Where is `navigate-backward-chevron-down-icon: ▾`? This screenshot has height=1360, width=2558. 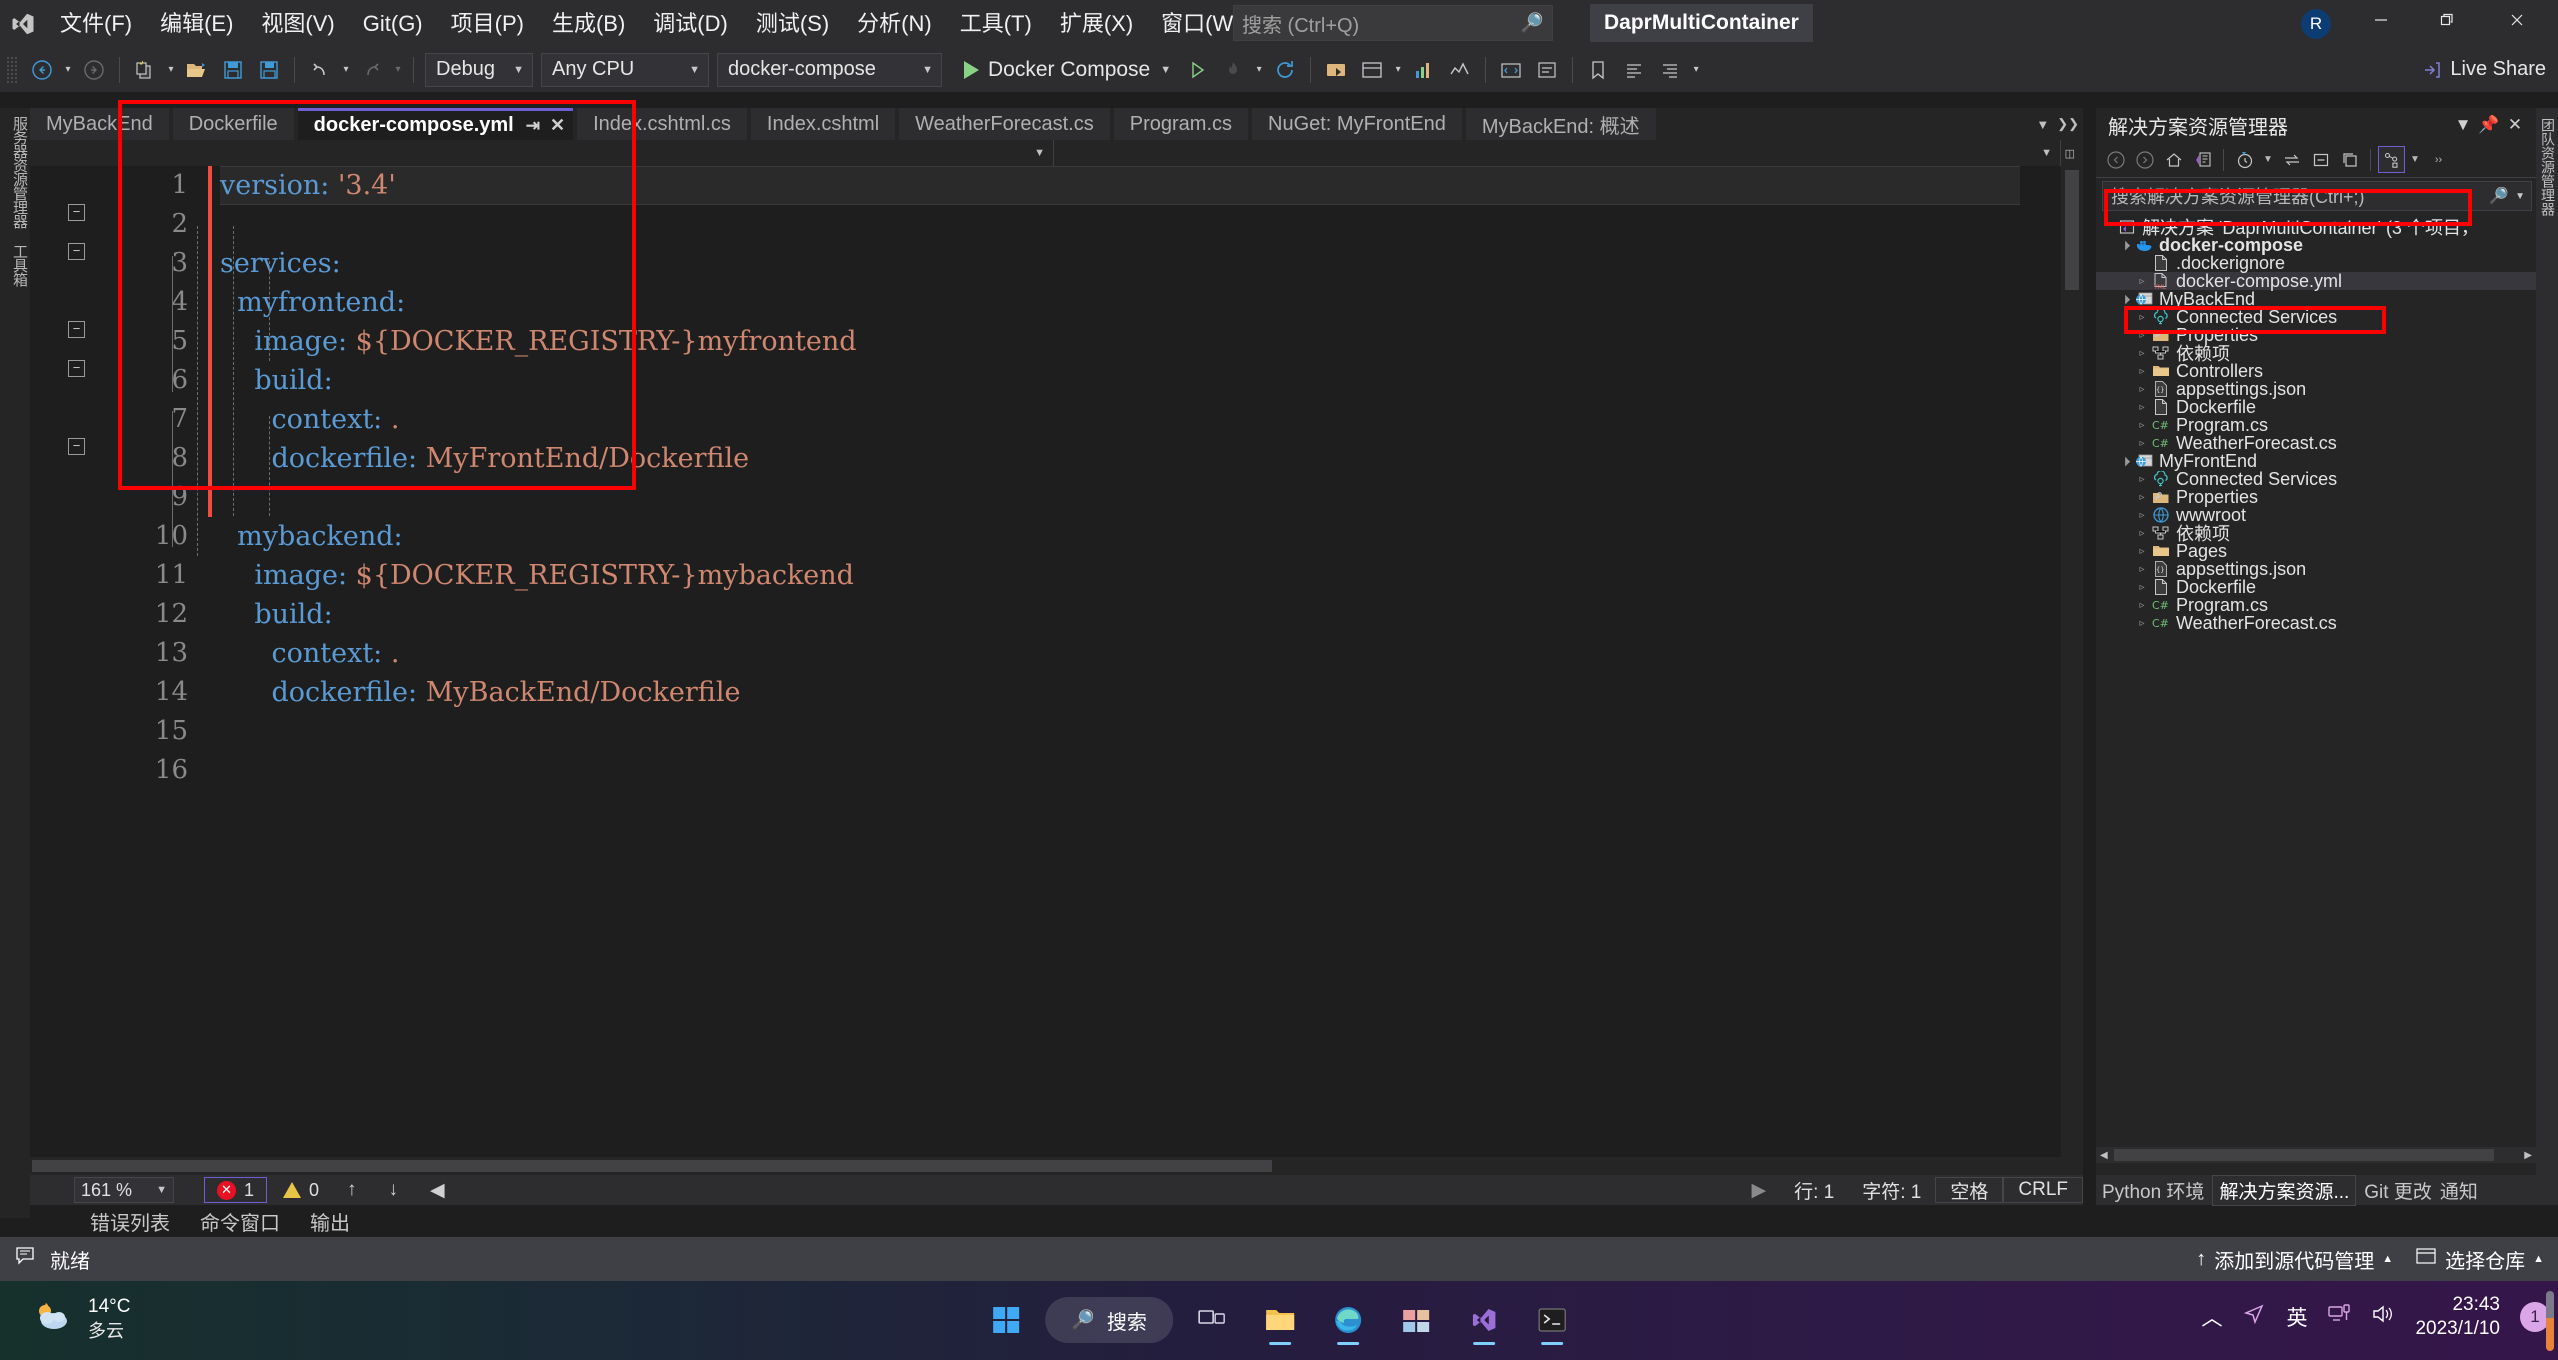 navigate-backward-chevron-down-icon: ▾ is located at coordinates (68, 70).